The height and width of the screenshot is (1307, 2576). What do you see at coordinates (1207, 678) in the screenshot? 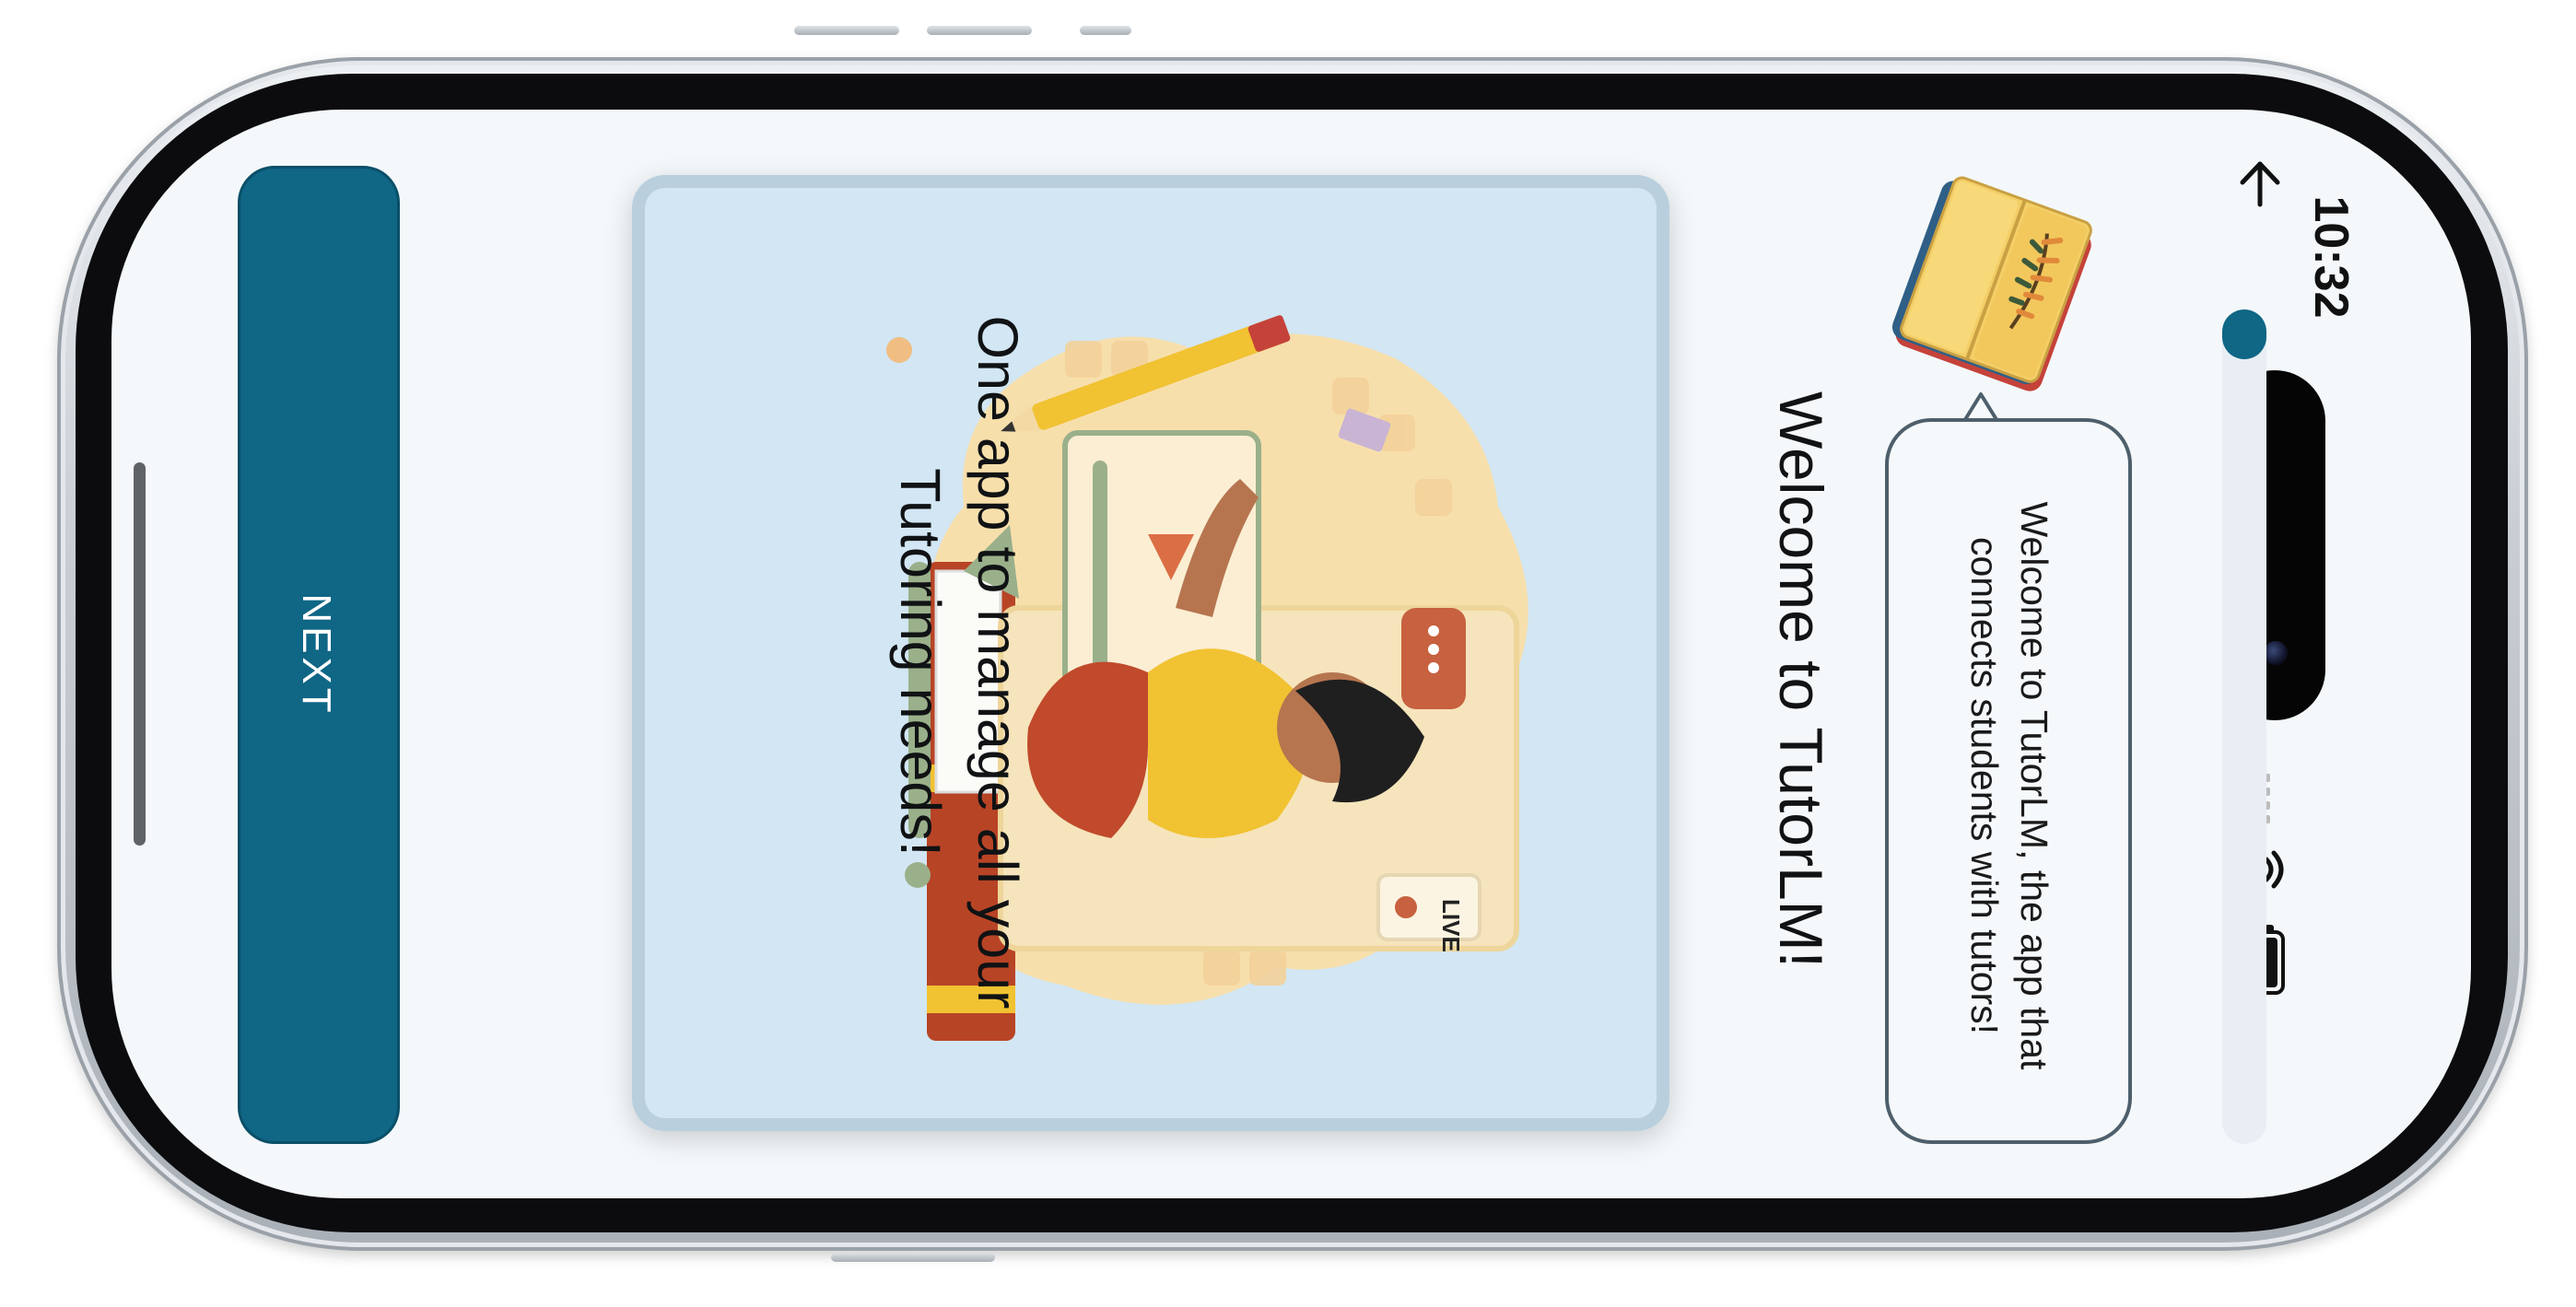
I see `tutoring-illustration: LIVE` at bounding box center [1207, 678].